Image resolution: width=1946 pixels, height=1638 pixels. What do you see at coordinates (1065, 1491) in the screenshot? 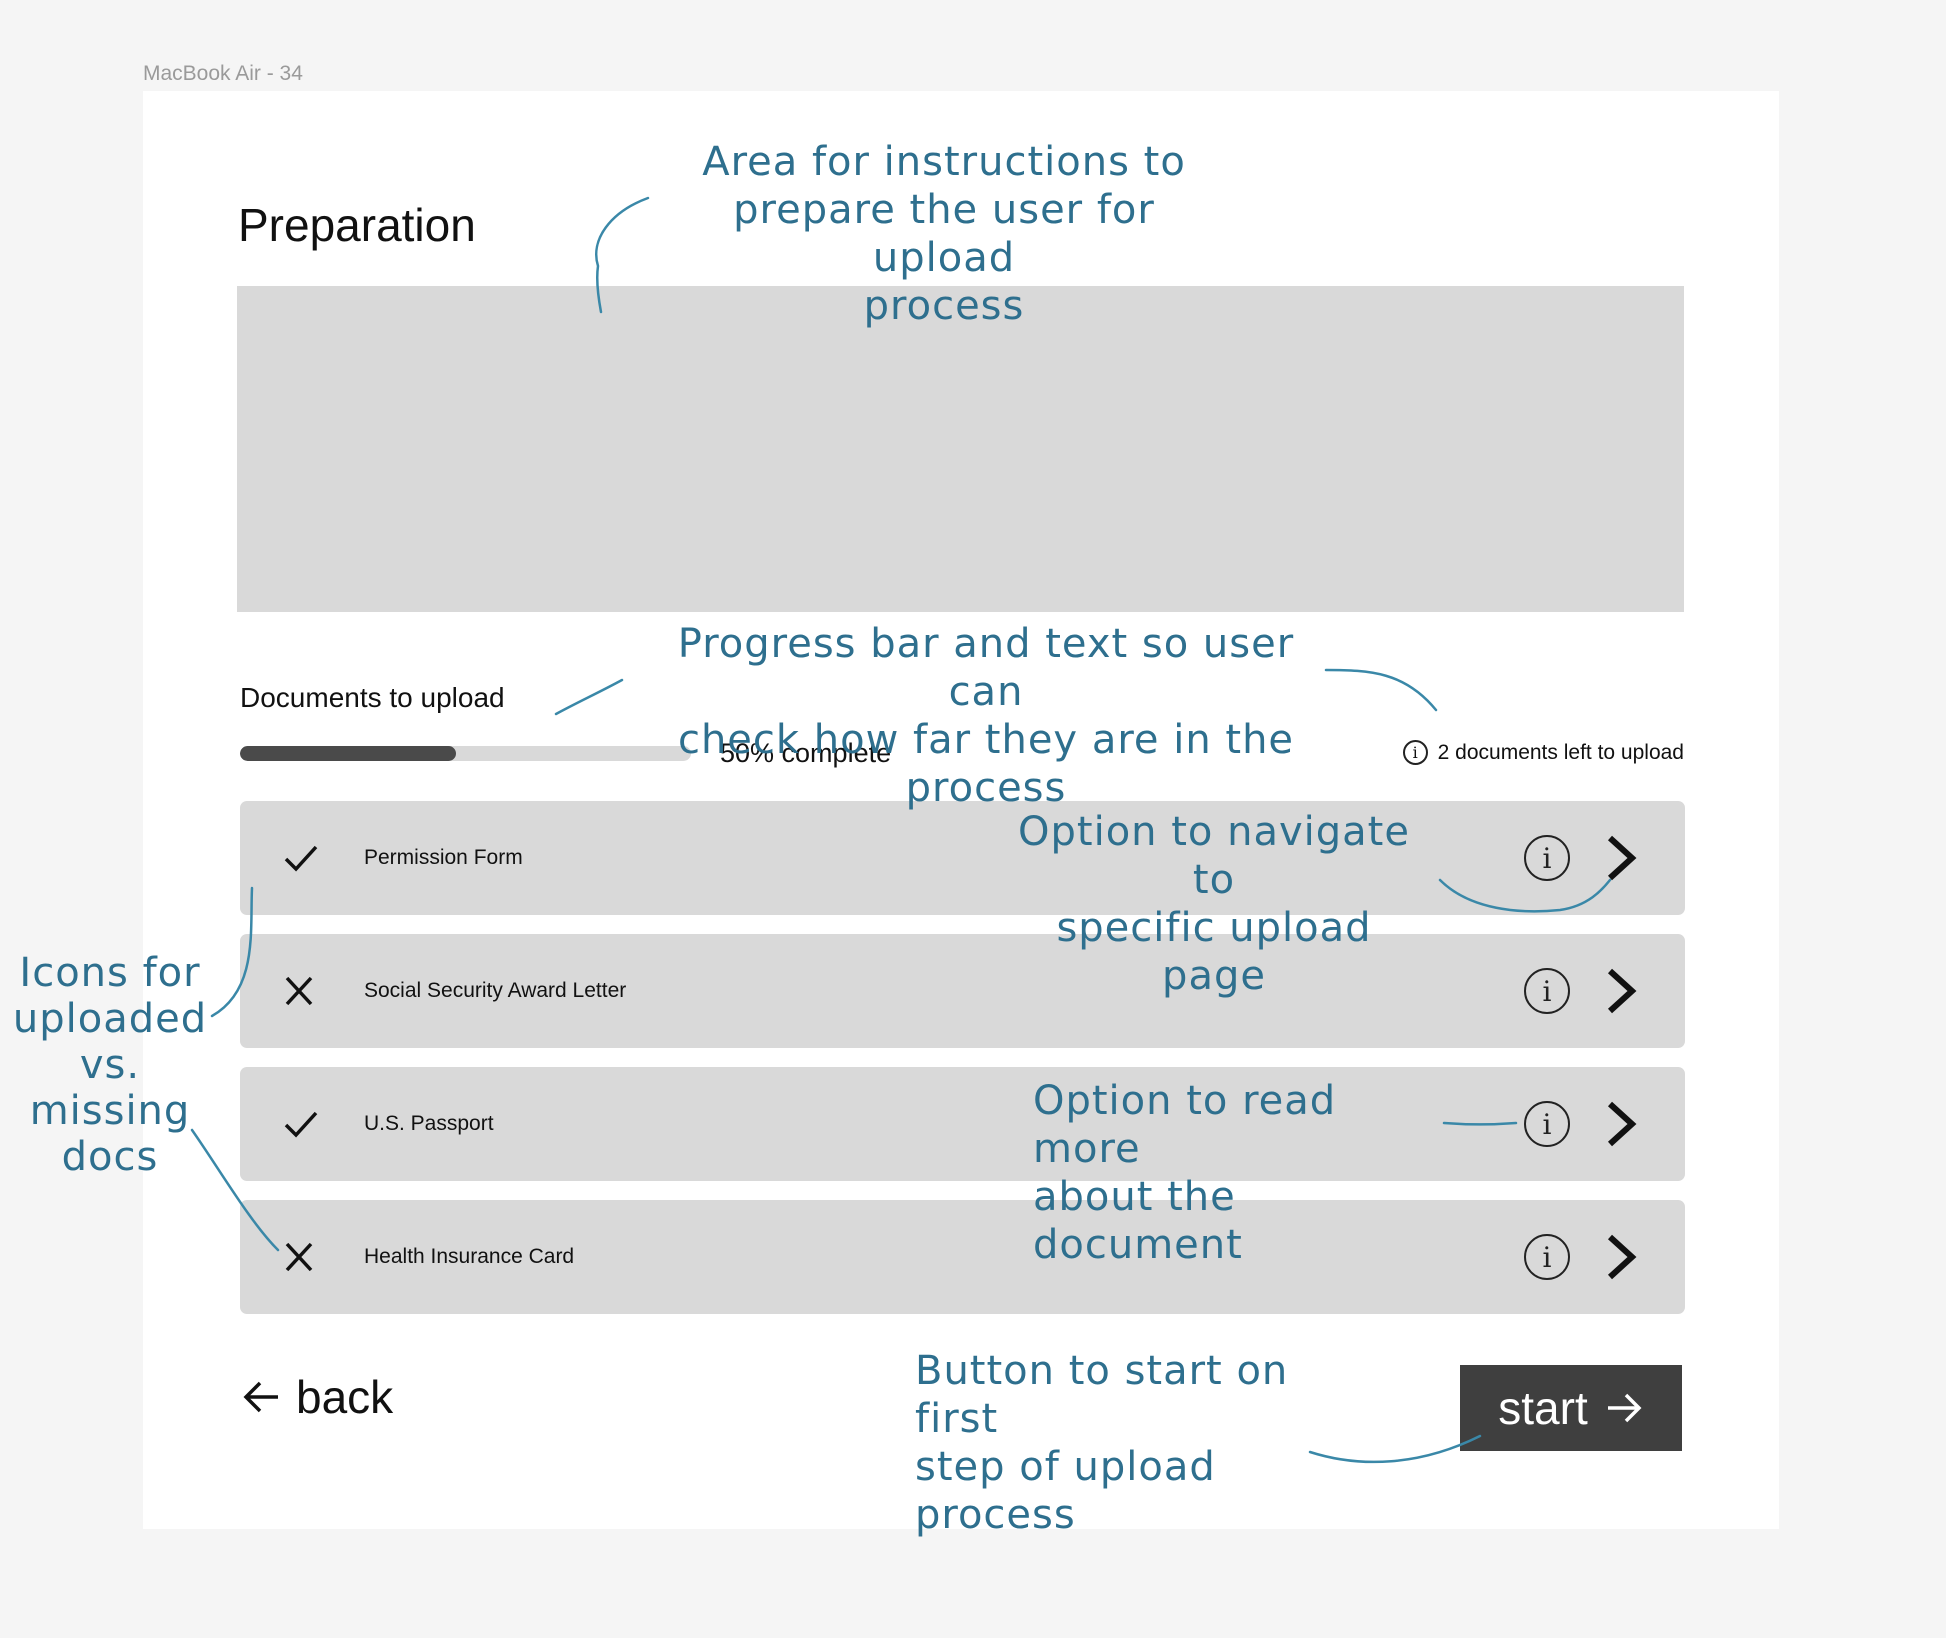
I see `annotation-line: step of upload process` at bounding box center [1065, 1491].